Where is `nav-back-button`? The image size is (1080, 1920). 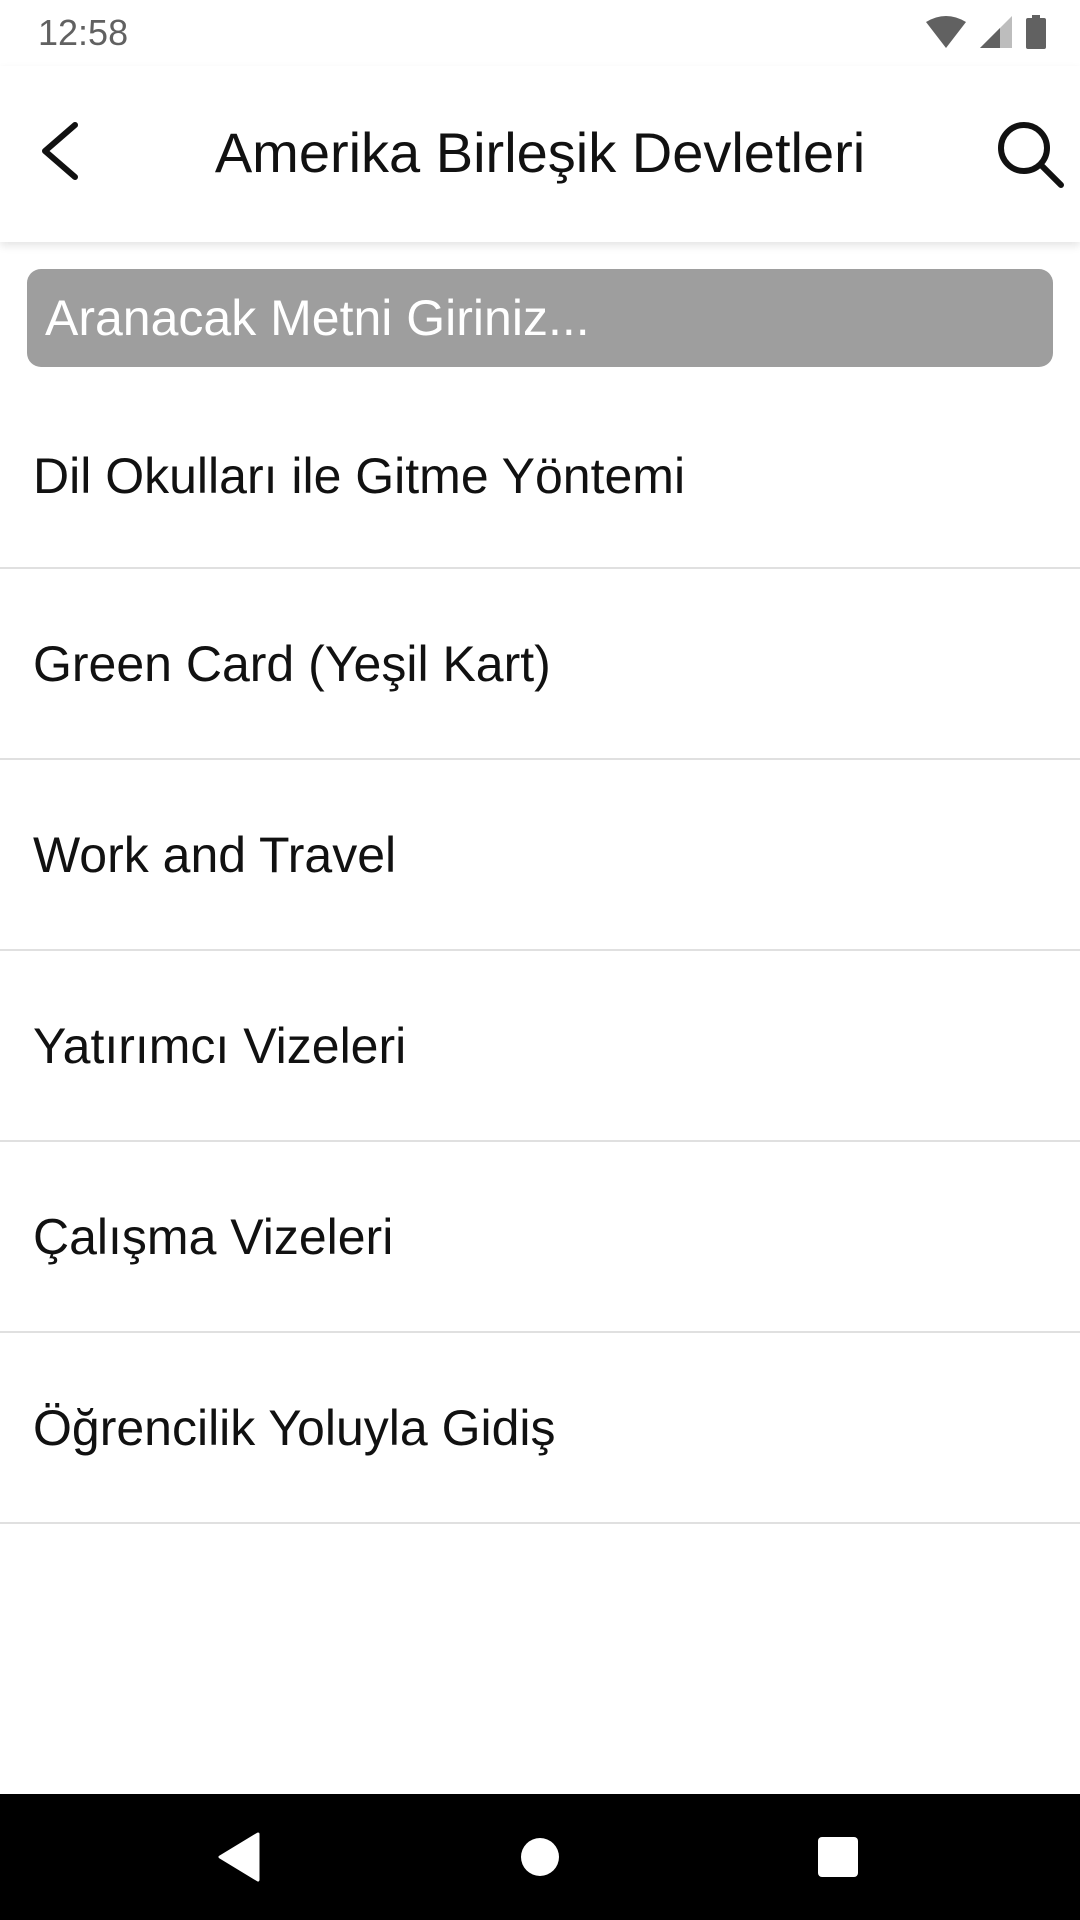
nav-back-button is located at coordinates (238, 1857).